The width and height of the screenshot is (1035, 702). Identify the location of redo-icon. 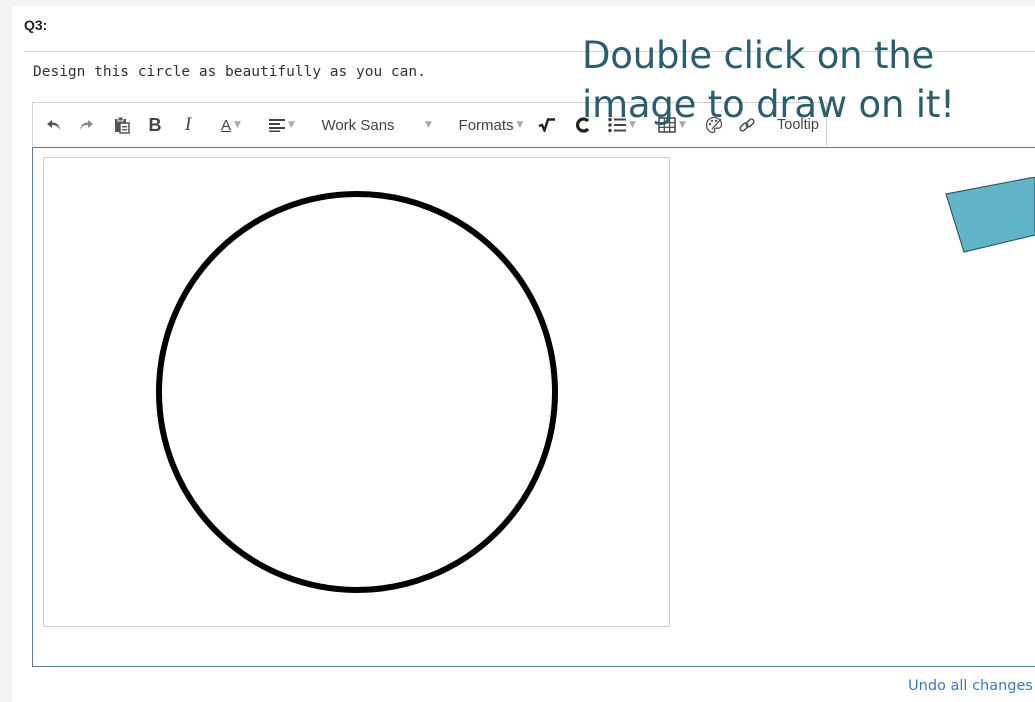
(86, 125).